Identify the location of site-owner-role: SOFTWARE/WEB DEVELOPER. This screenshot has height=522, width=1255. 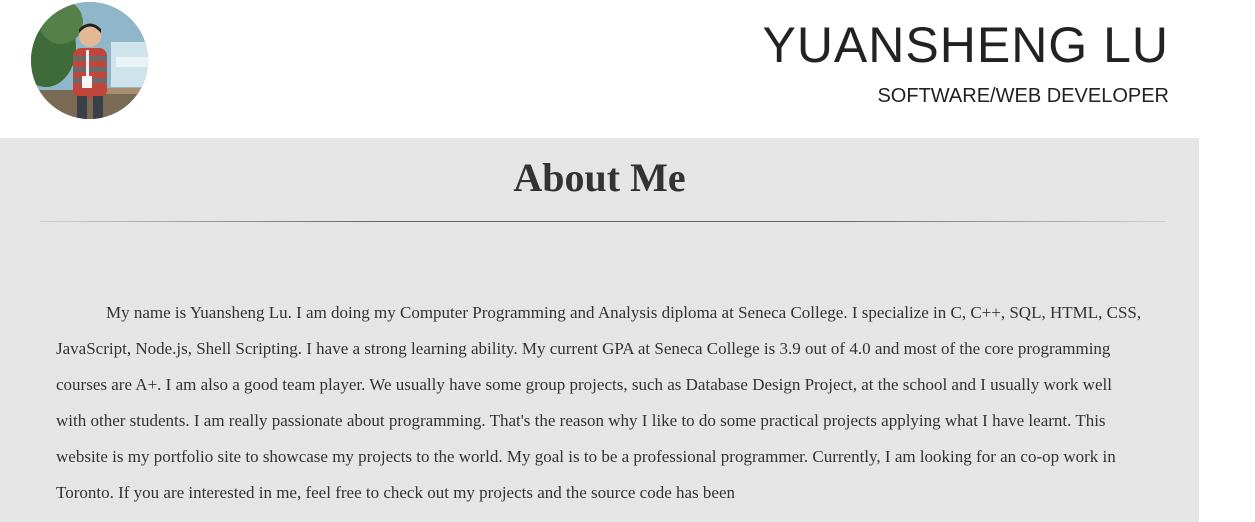
(1023, 96).